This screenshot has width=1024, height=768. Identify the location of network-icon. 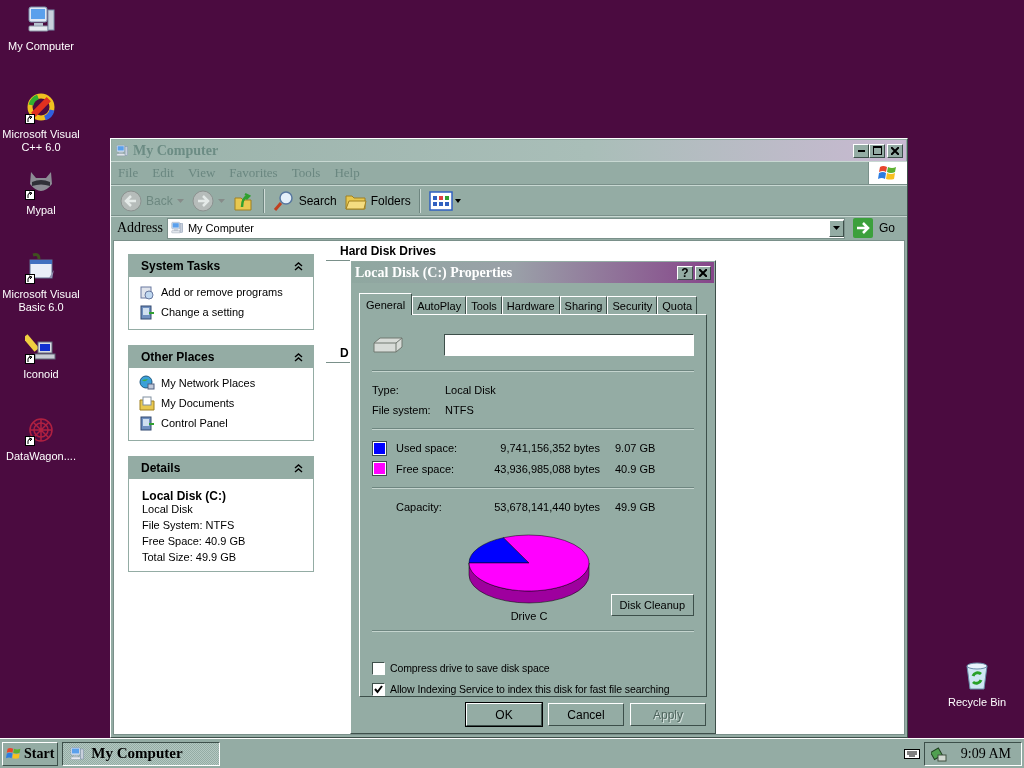
(938, 753).